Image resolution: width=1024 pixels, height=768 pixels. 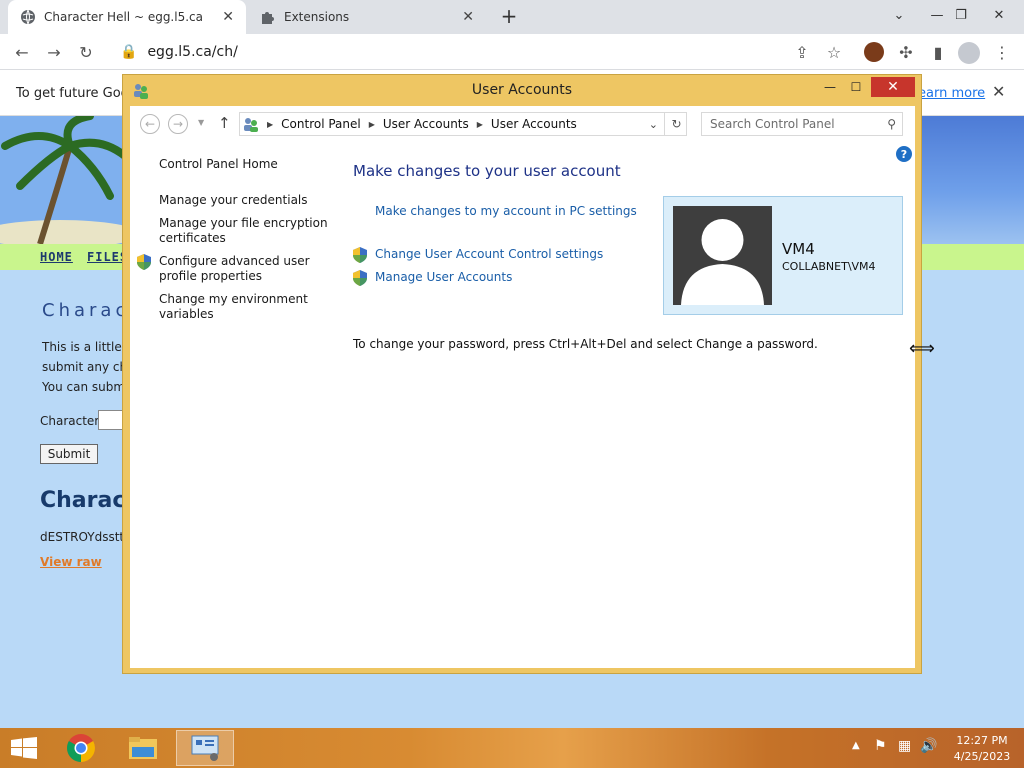 What do you see at coordinates (1002, 52) in the screenshot?
I see `menu-kebab-icon: ⋮` at bounding box center [1002, 52].